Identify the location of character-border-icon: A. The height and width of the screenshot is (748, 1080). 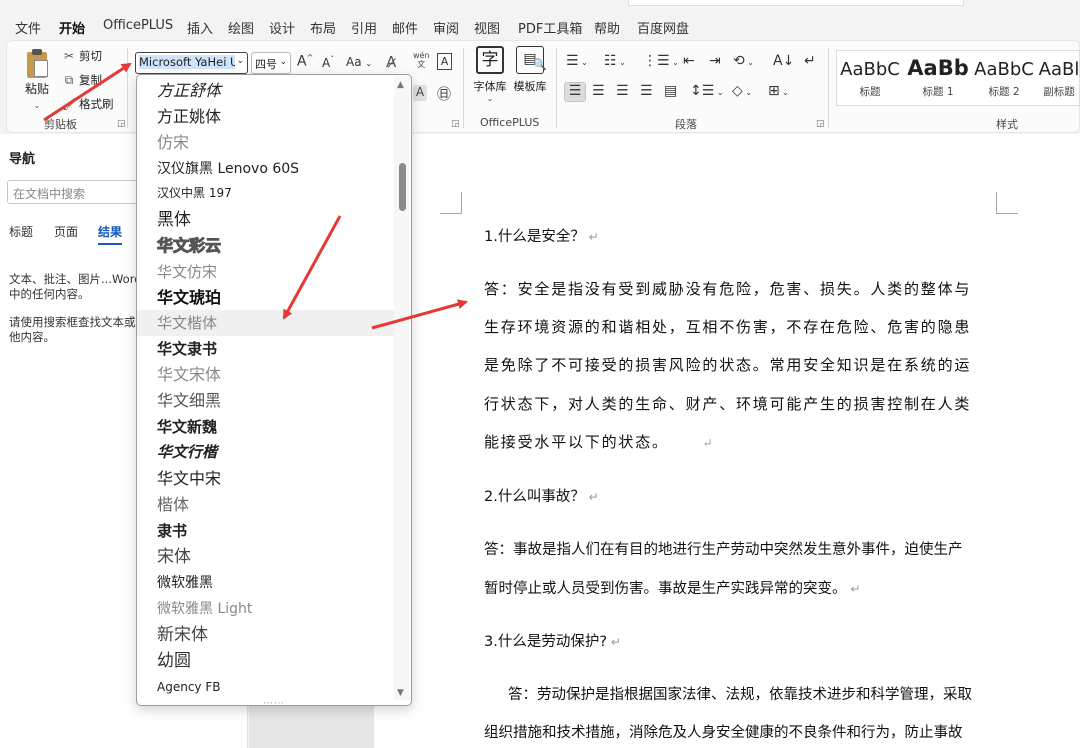
(444, 61).